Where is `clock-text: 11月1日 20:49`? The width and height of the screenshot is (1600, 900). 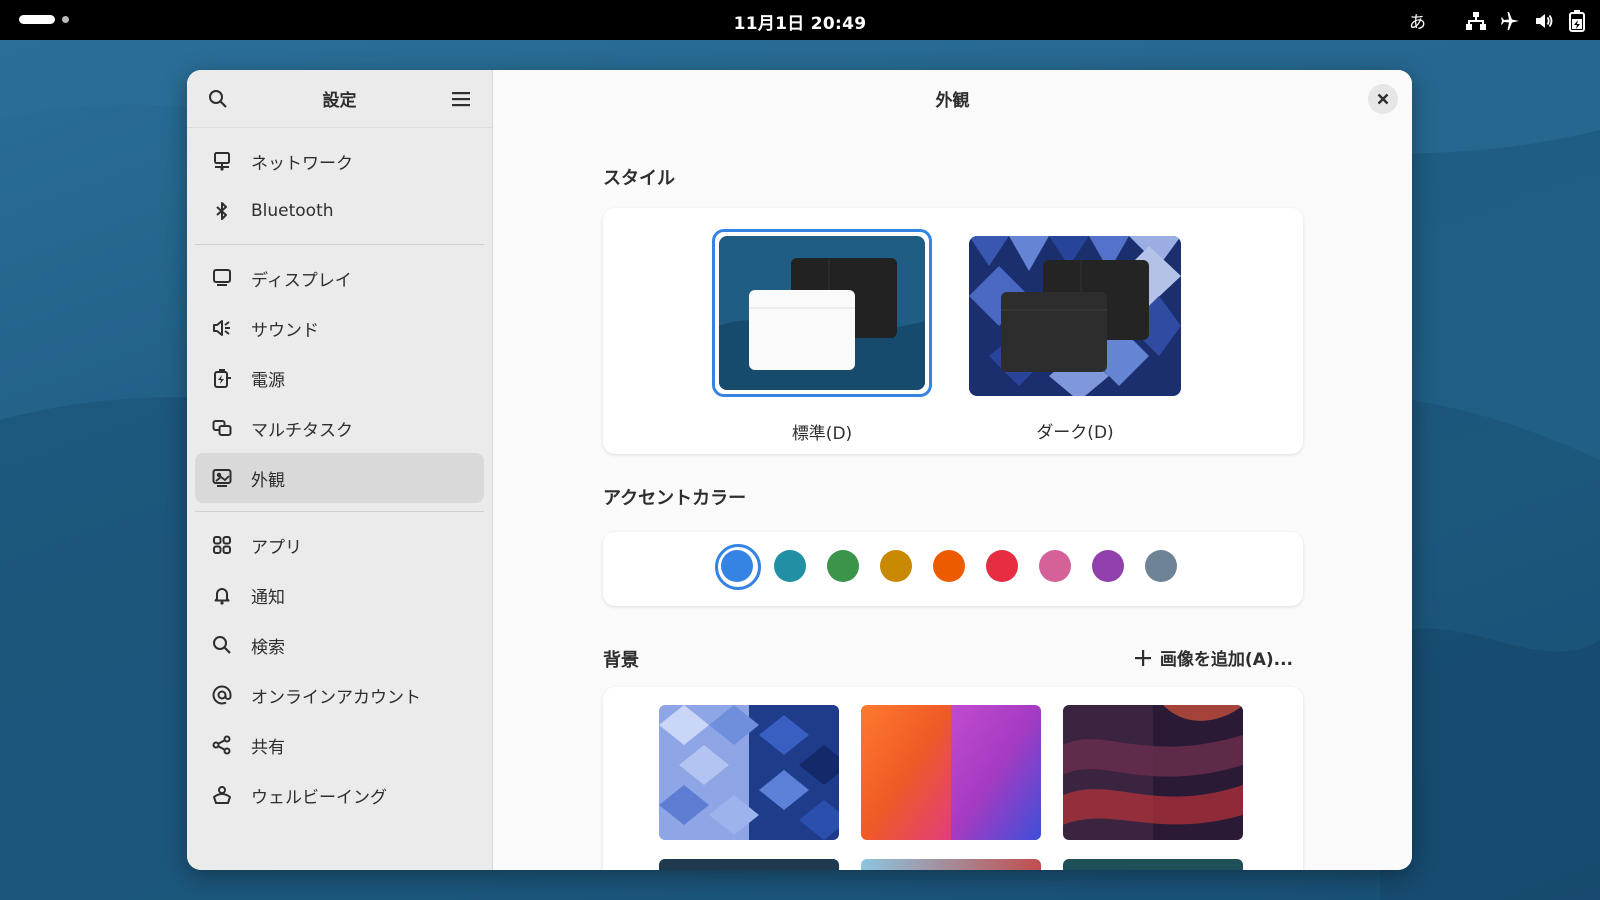
clock-text: 11月1日 20:49 is located at coordinates (800, 24).